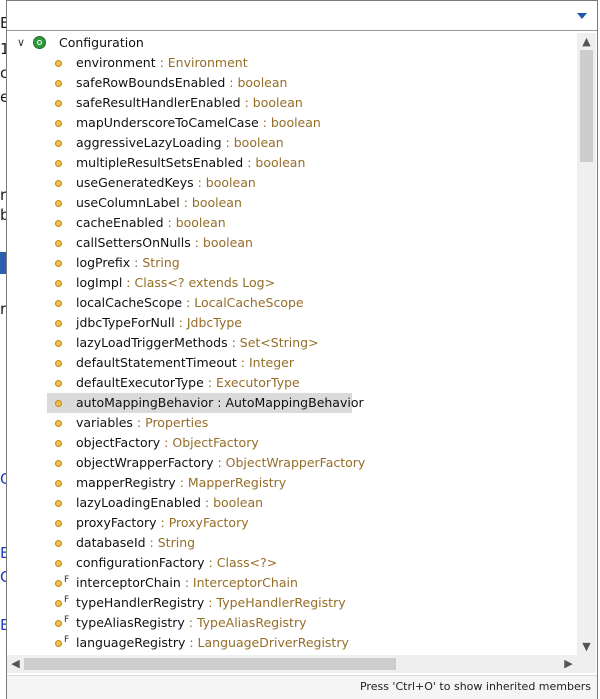 The width and height of the screenshot is (600, 699). Describe the element at coordinates (175, 283) in the screenshot. I see `field-label: logImpl : Class<? extends Log>` at that location.